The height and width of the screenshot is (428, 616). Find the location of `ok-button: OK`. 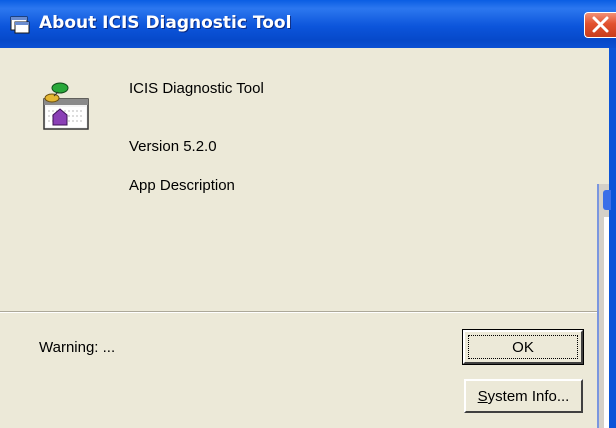

ok-button: OK is located at coordinates (523, 347).